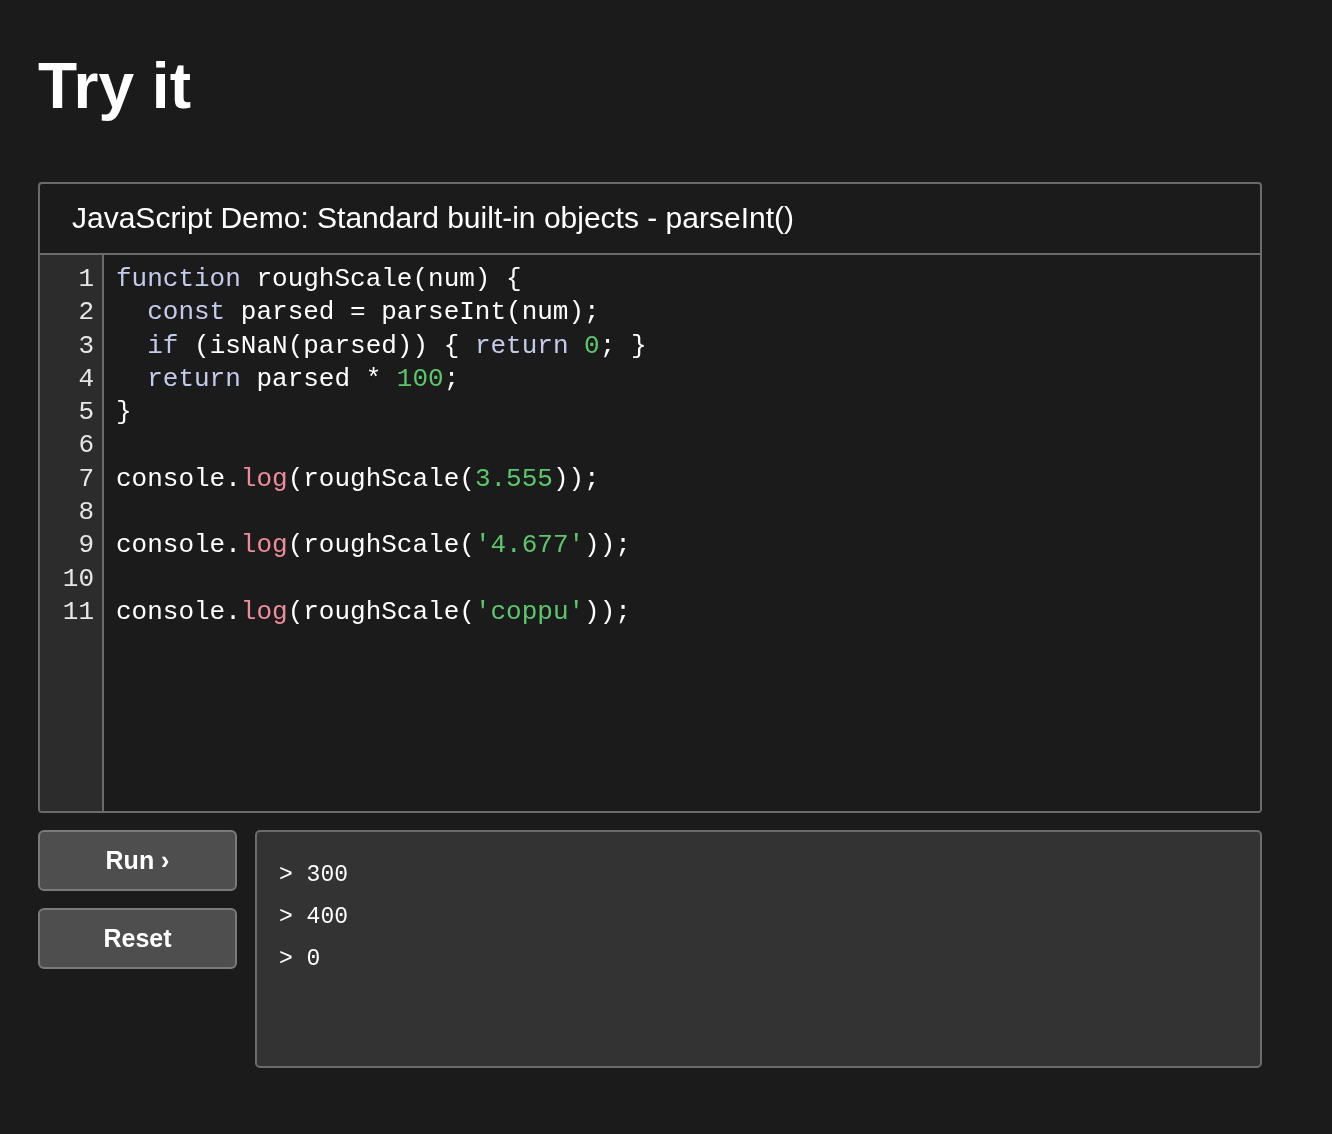 Image resolution: width=1332 pixels, height=1134 pixels. Describe the element at coordinates (124, 413) in the screenshot. I see `code-line: }` at that location.